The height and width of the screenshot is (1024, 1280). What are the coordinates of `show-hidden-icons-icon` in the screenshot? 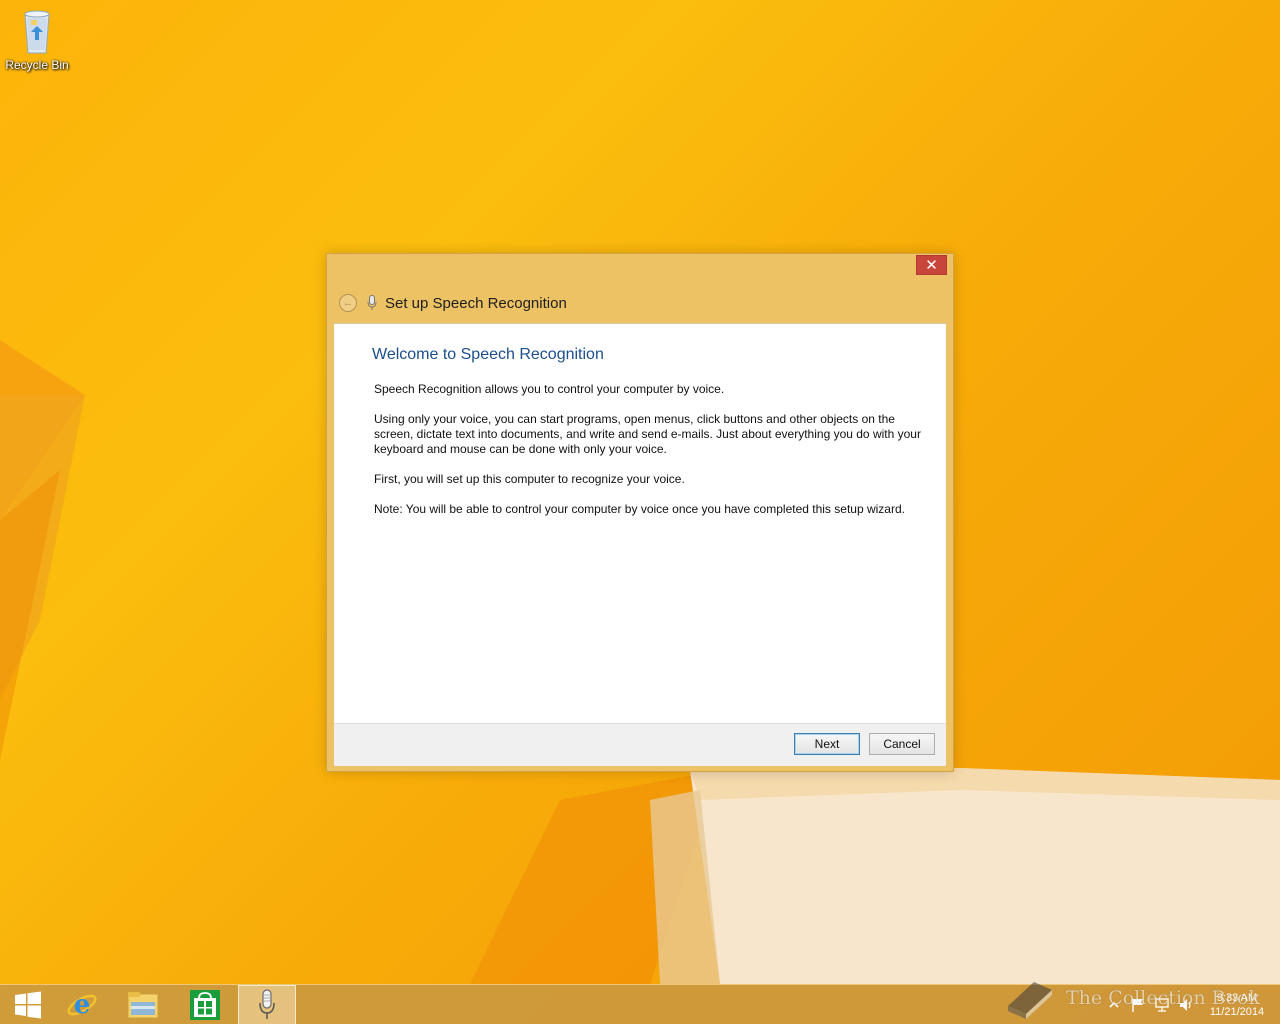 It's located at (1114, 1005).